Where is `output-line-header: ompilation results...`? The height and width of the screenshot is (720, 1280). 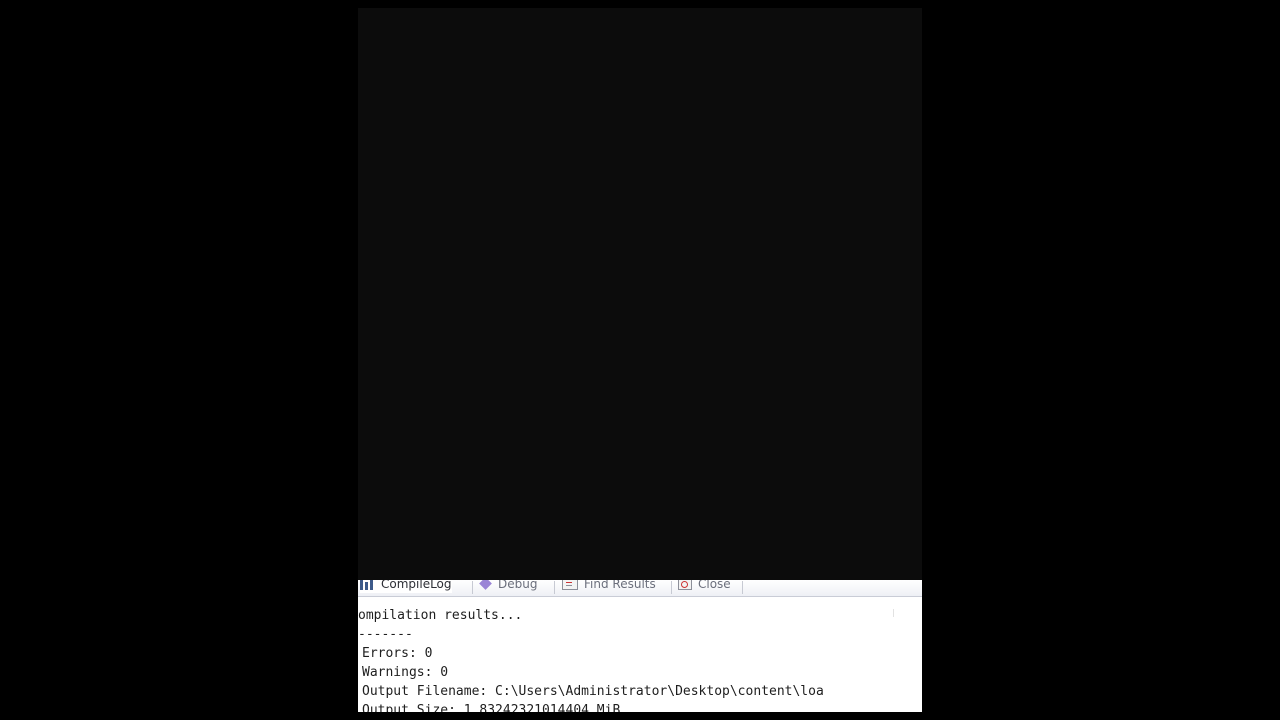 output-line-header: ompilation results... is located at coordinates (440, 615).